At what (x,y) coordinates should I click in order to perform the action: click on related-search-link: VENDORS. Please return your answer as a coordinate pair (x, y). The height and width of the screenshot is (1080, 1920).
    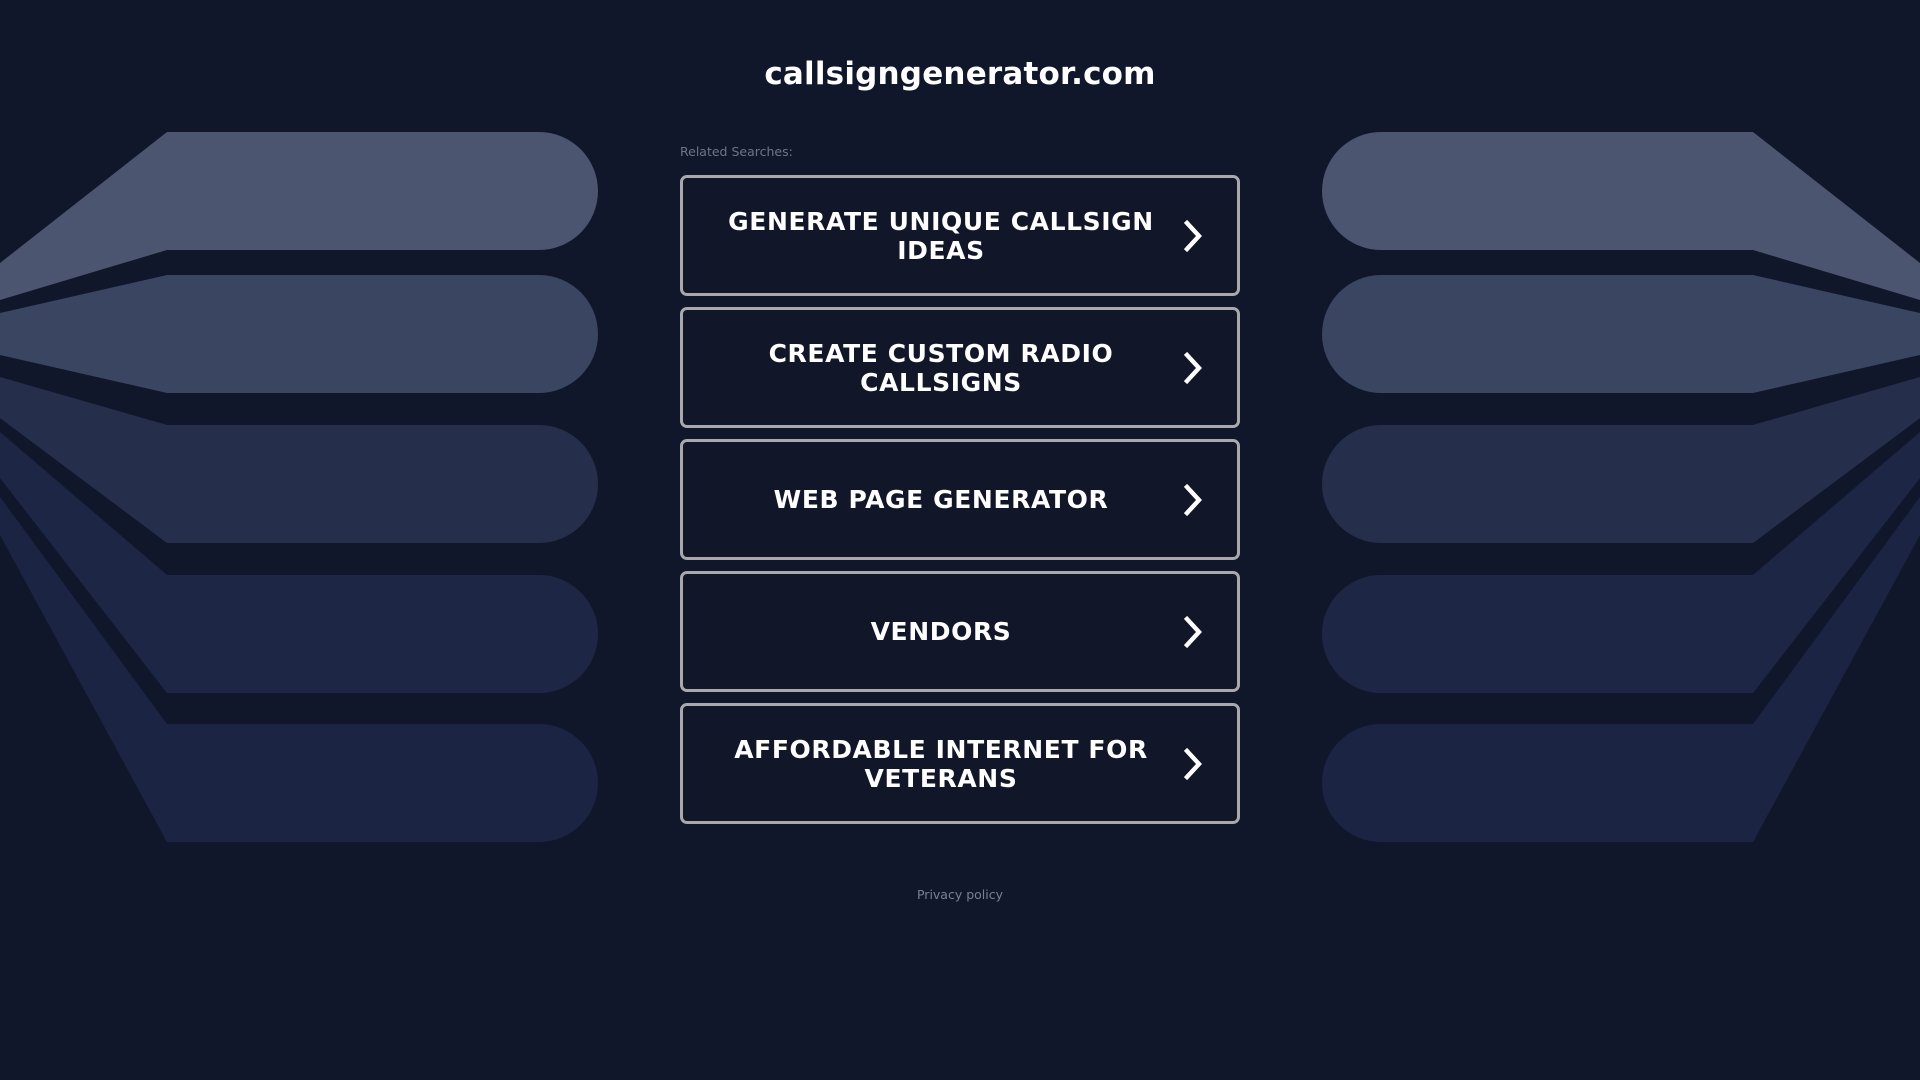
    Looking at the image, I should click on (960, 631).